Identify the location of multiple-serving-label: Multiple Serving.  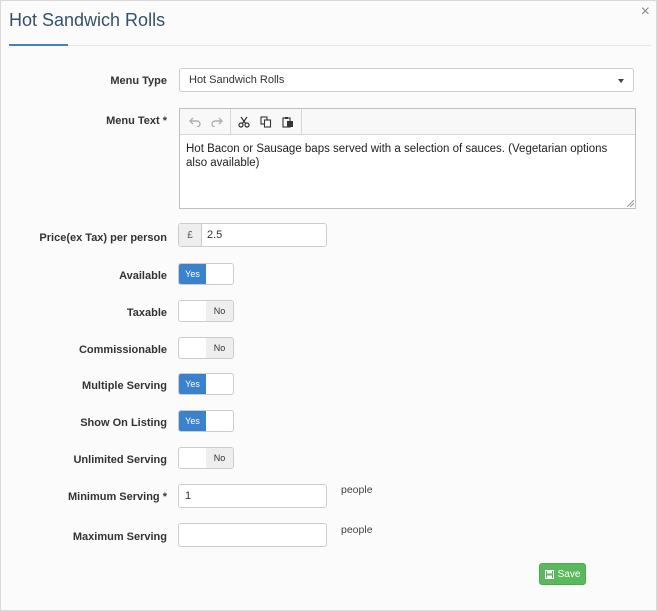
(124, 386).